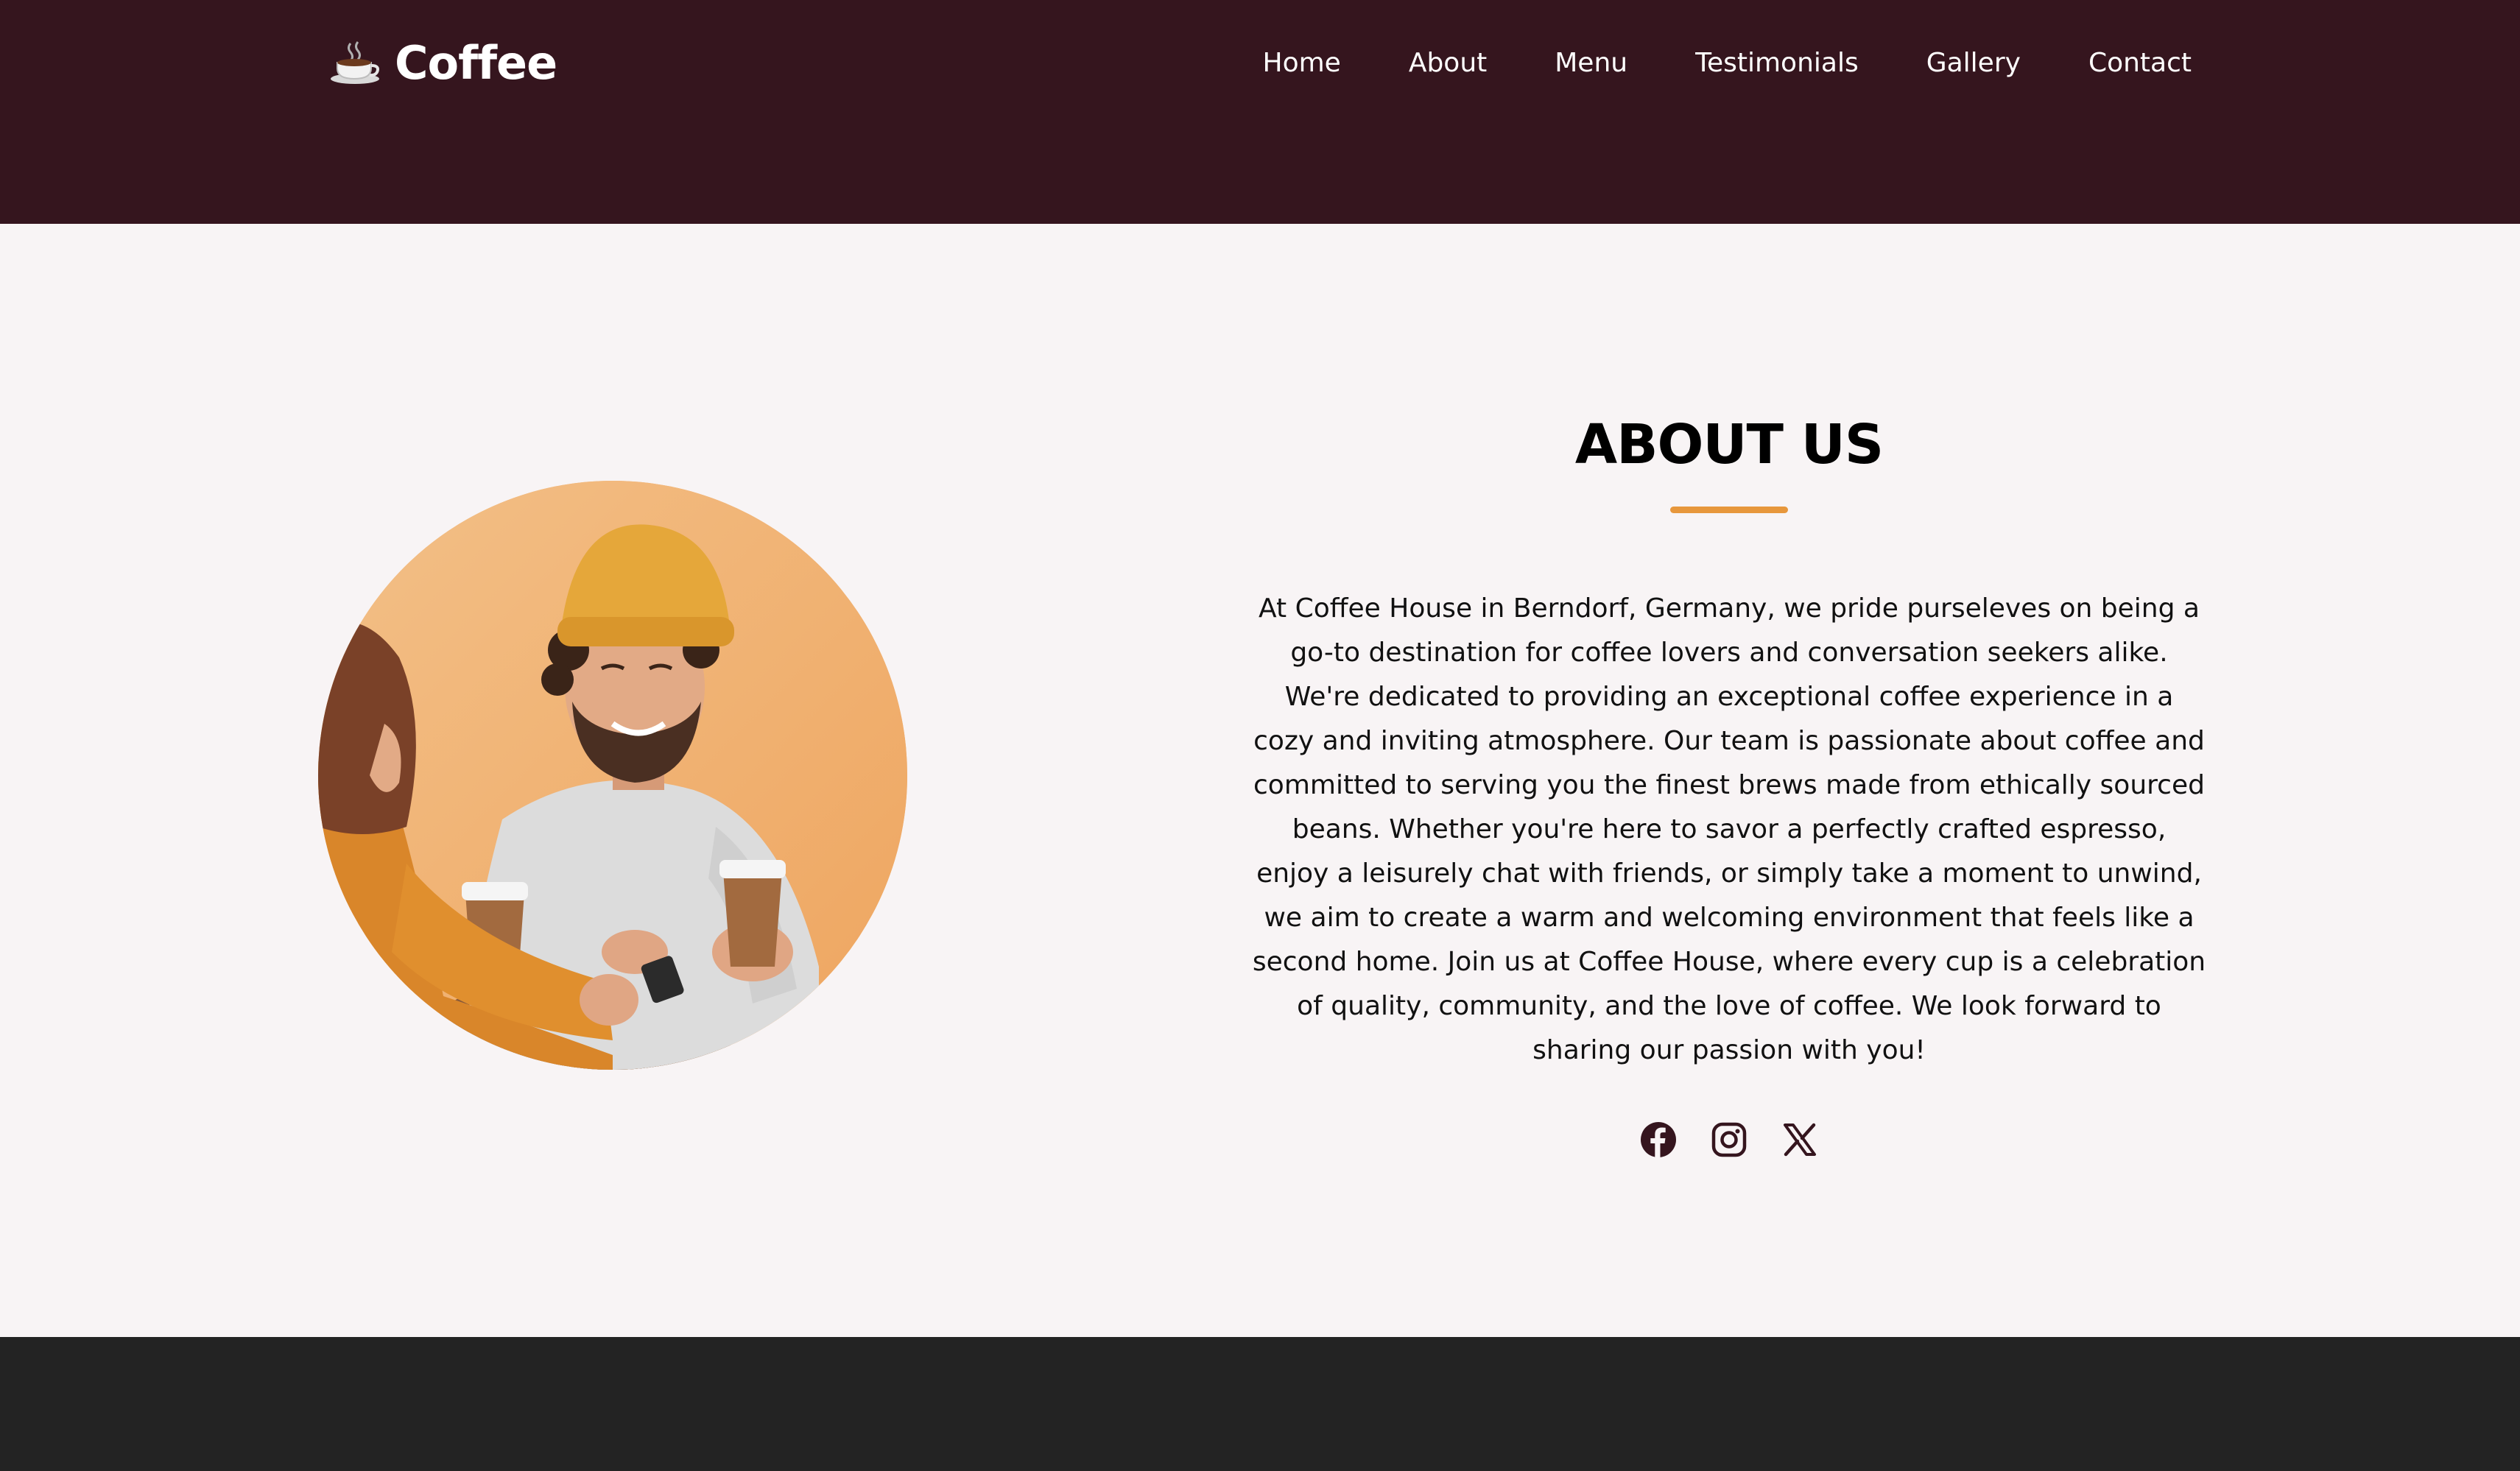 This screenshot has height=1471, width=2520. I want to click on instagram-icon, so click(1729, 1139).